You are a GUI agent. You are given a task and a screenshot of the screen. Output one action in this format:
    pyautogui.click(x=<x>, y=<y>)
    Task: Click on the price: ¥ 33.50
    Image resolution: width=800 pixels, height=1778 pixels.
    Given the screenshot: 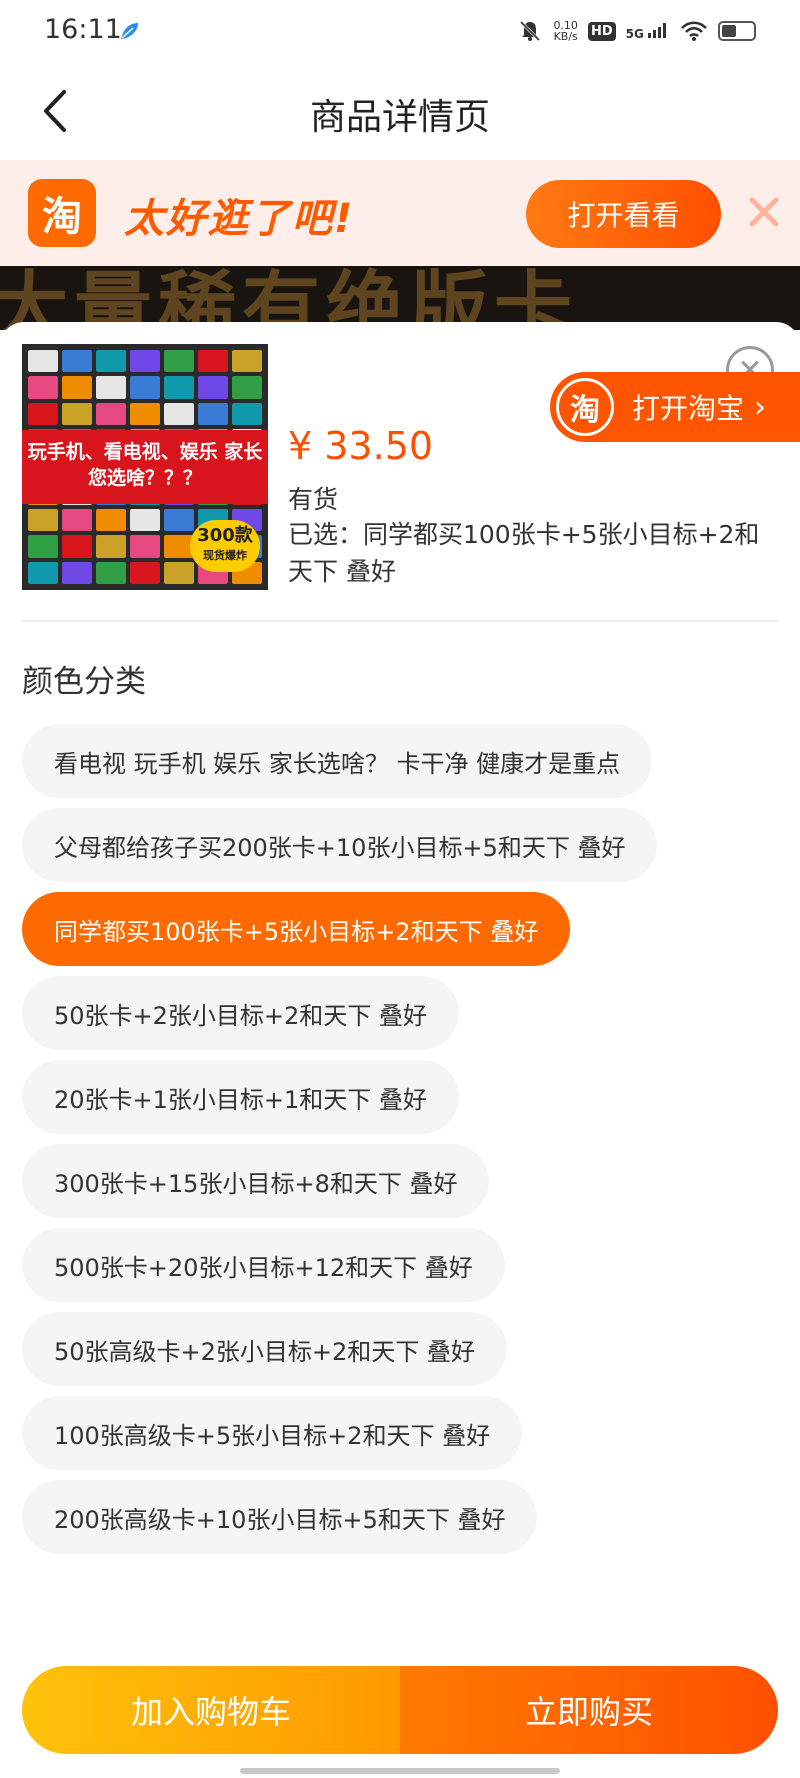 What is the action you would take?
    pyautogui.click(x=361, y=446)
    